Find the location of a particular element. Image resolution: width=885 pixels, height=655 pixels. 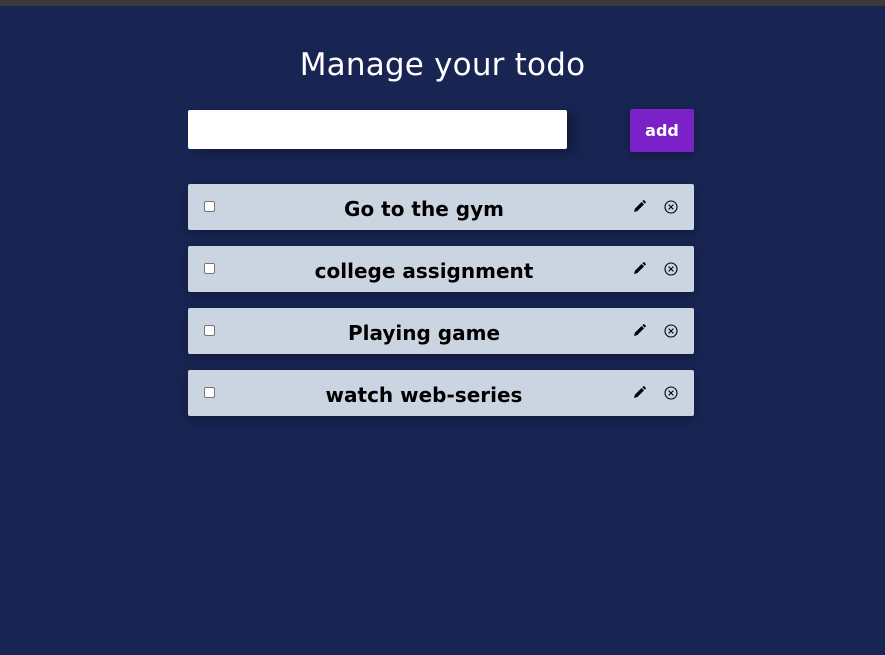

todo-label: watch web-series is located at coordinates (424, 395).